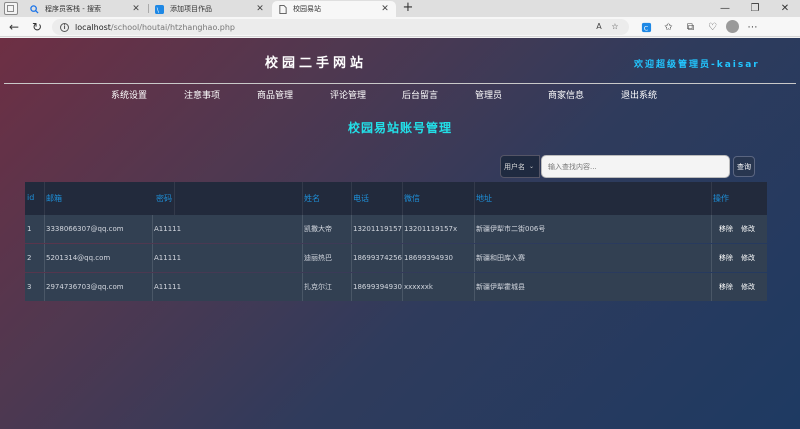 The width and height of the screenshot is (800, 429). I want to click on profile-avatar, so click(732, 26).